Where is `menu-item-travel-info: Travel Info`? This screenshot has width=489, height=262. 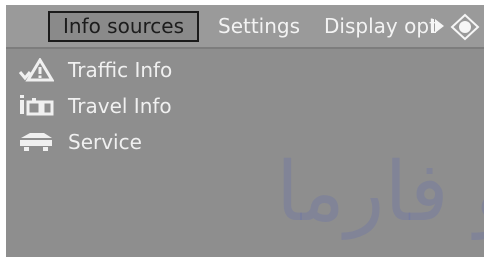 menu-item-travel-info: Travel Info is located at coordinates (148, 106).